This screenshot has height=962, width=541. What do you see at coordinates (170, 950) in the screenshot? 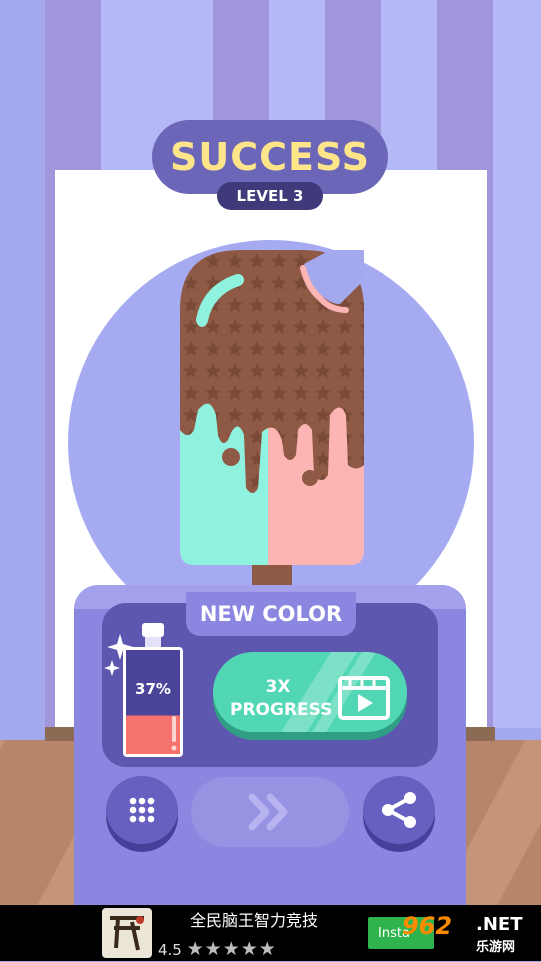
I see `ad-rating-value: 4.5` at bounding box center [170, 950].